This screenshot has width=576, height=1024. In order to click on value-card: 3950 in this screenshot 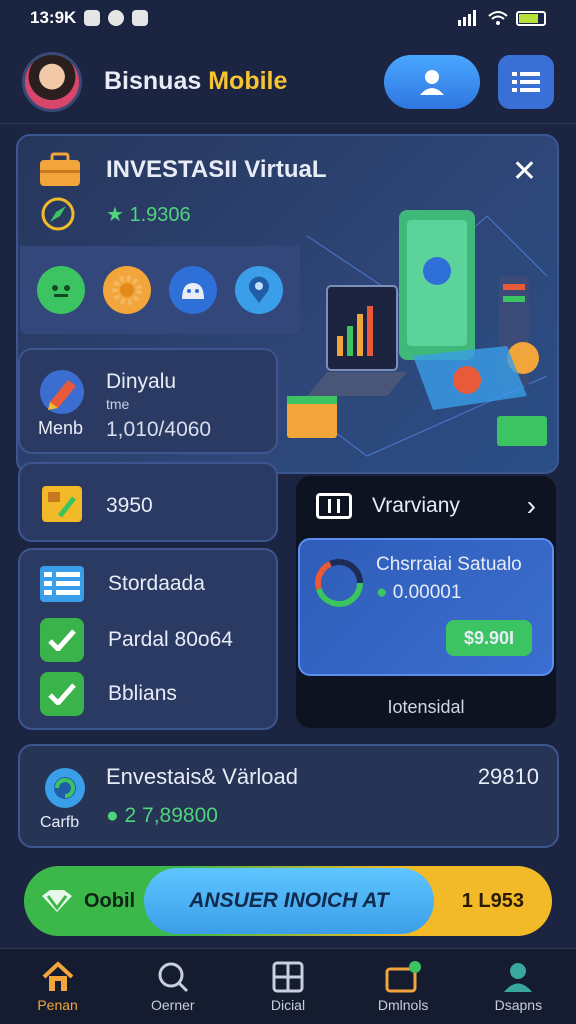, I will do `click(148, 502)`.